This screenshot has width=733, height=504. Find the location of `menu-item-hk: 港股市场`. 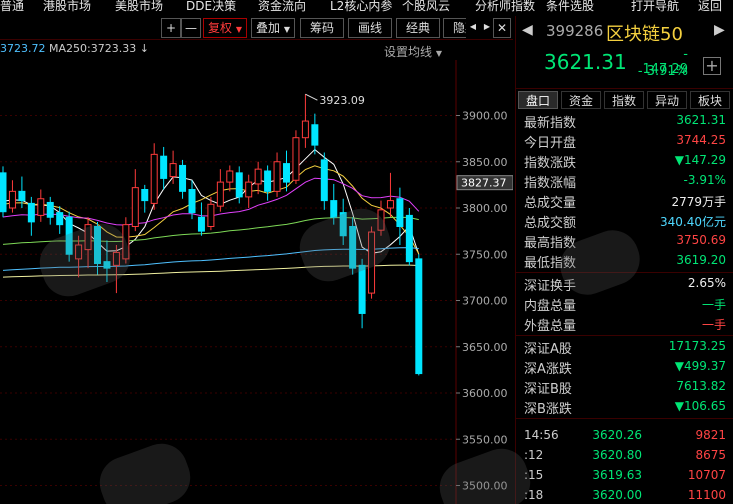

menu-item-hk: 港股市场 is located at coordinates (67, 6).